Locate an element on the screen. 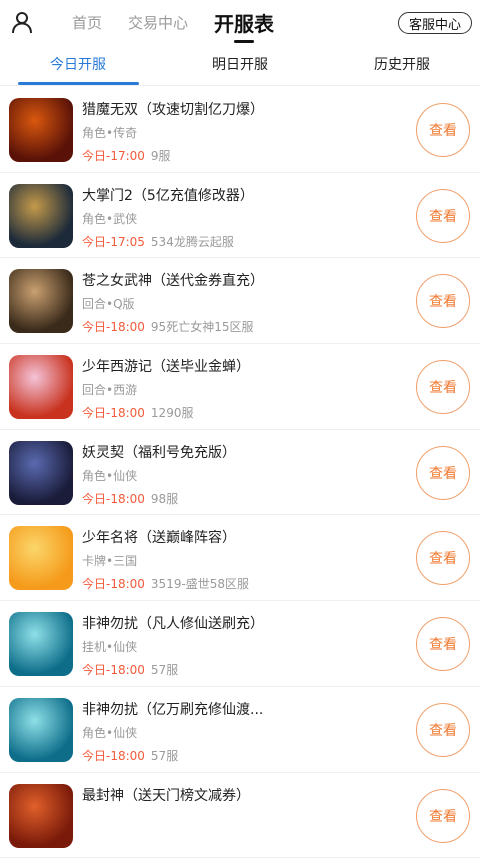 Image resolution: width=480 pixels, height=858 pixels. open-time-info: 今日-18:00 95死亡女神15区服 is located at coordinates (167, 326).